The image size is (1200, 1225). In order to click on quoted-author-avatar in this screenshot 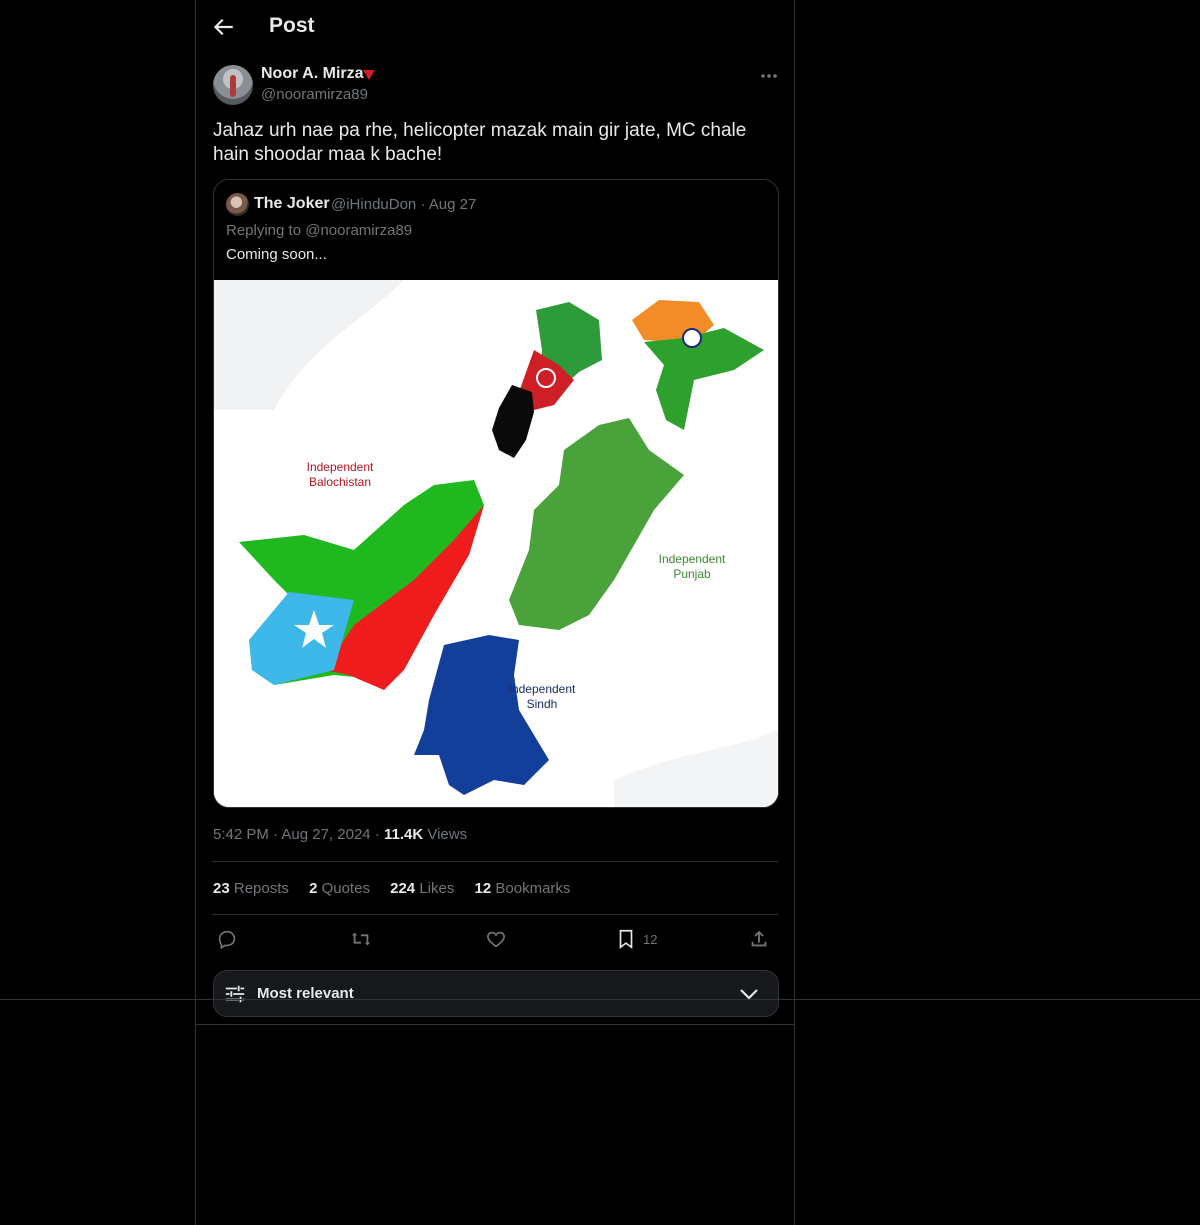, I will do `click(237, 204)`.